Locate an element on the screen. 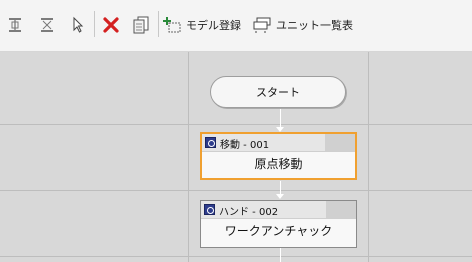 The image size is (472, 262). connector-line is located at coordinates (280, 255).